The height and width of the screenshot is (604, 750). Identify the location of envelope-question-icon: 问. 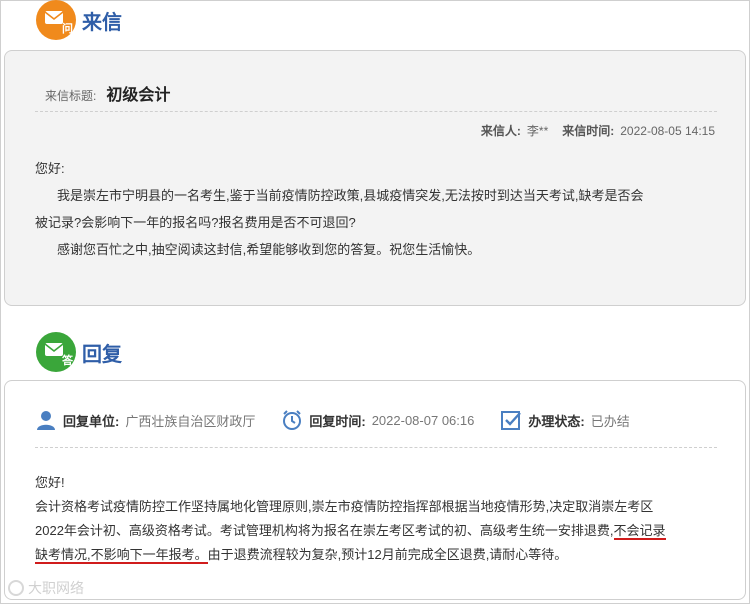
(56, 20).